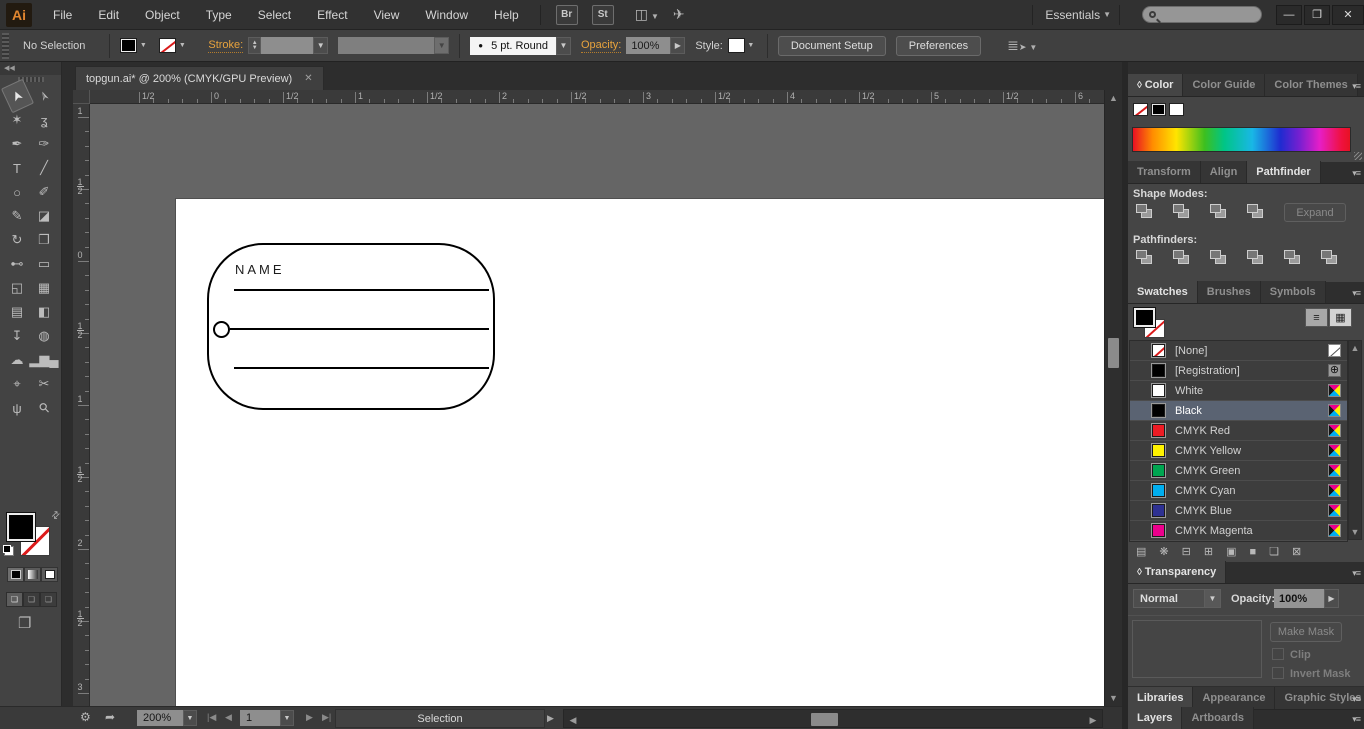 This screenshot has width=1364, height=729. I want to click on eyedropper-tool: ↧, so click(17, 336).